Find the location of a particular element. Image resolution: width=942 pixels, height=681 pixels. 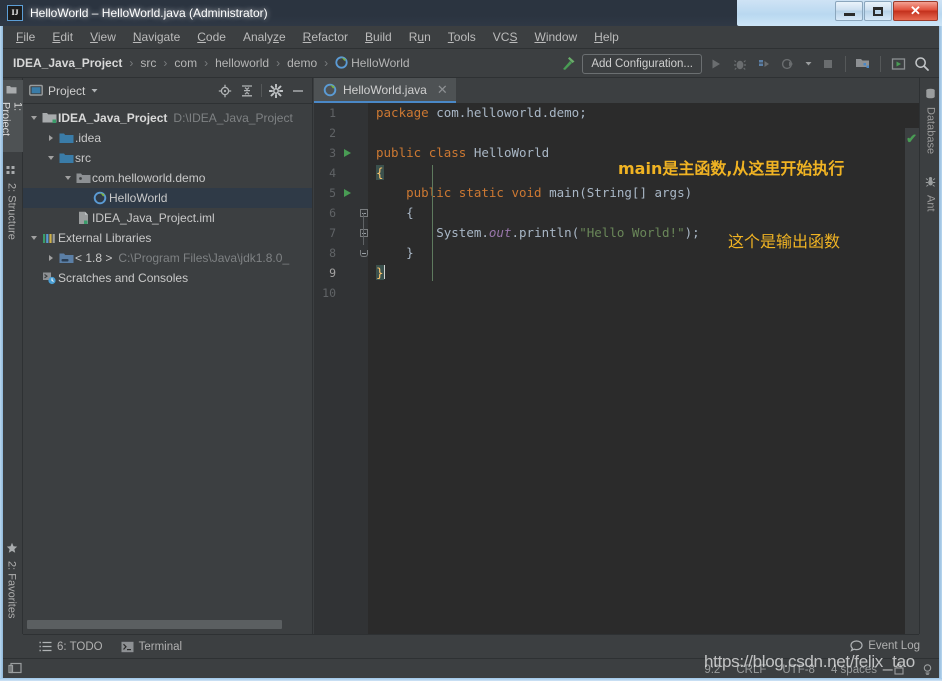

tree-node-idea-java-project: IDEA_Java_Project D:\IDEA_Java_Project is located at coordinates (167, 118).